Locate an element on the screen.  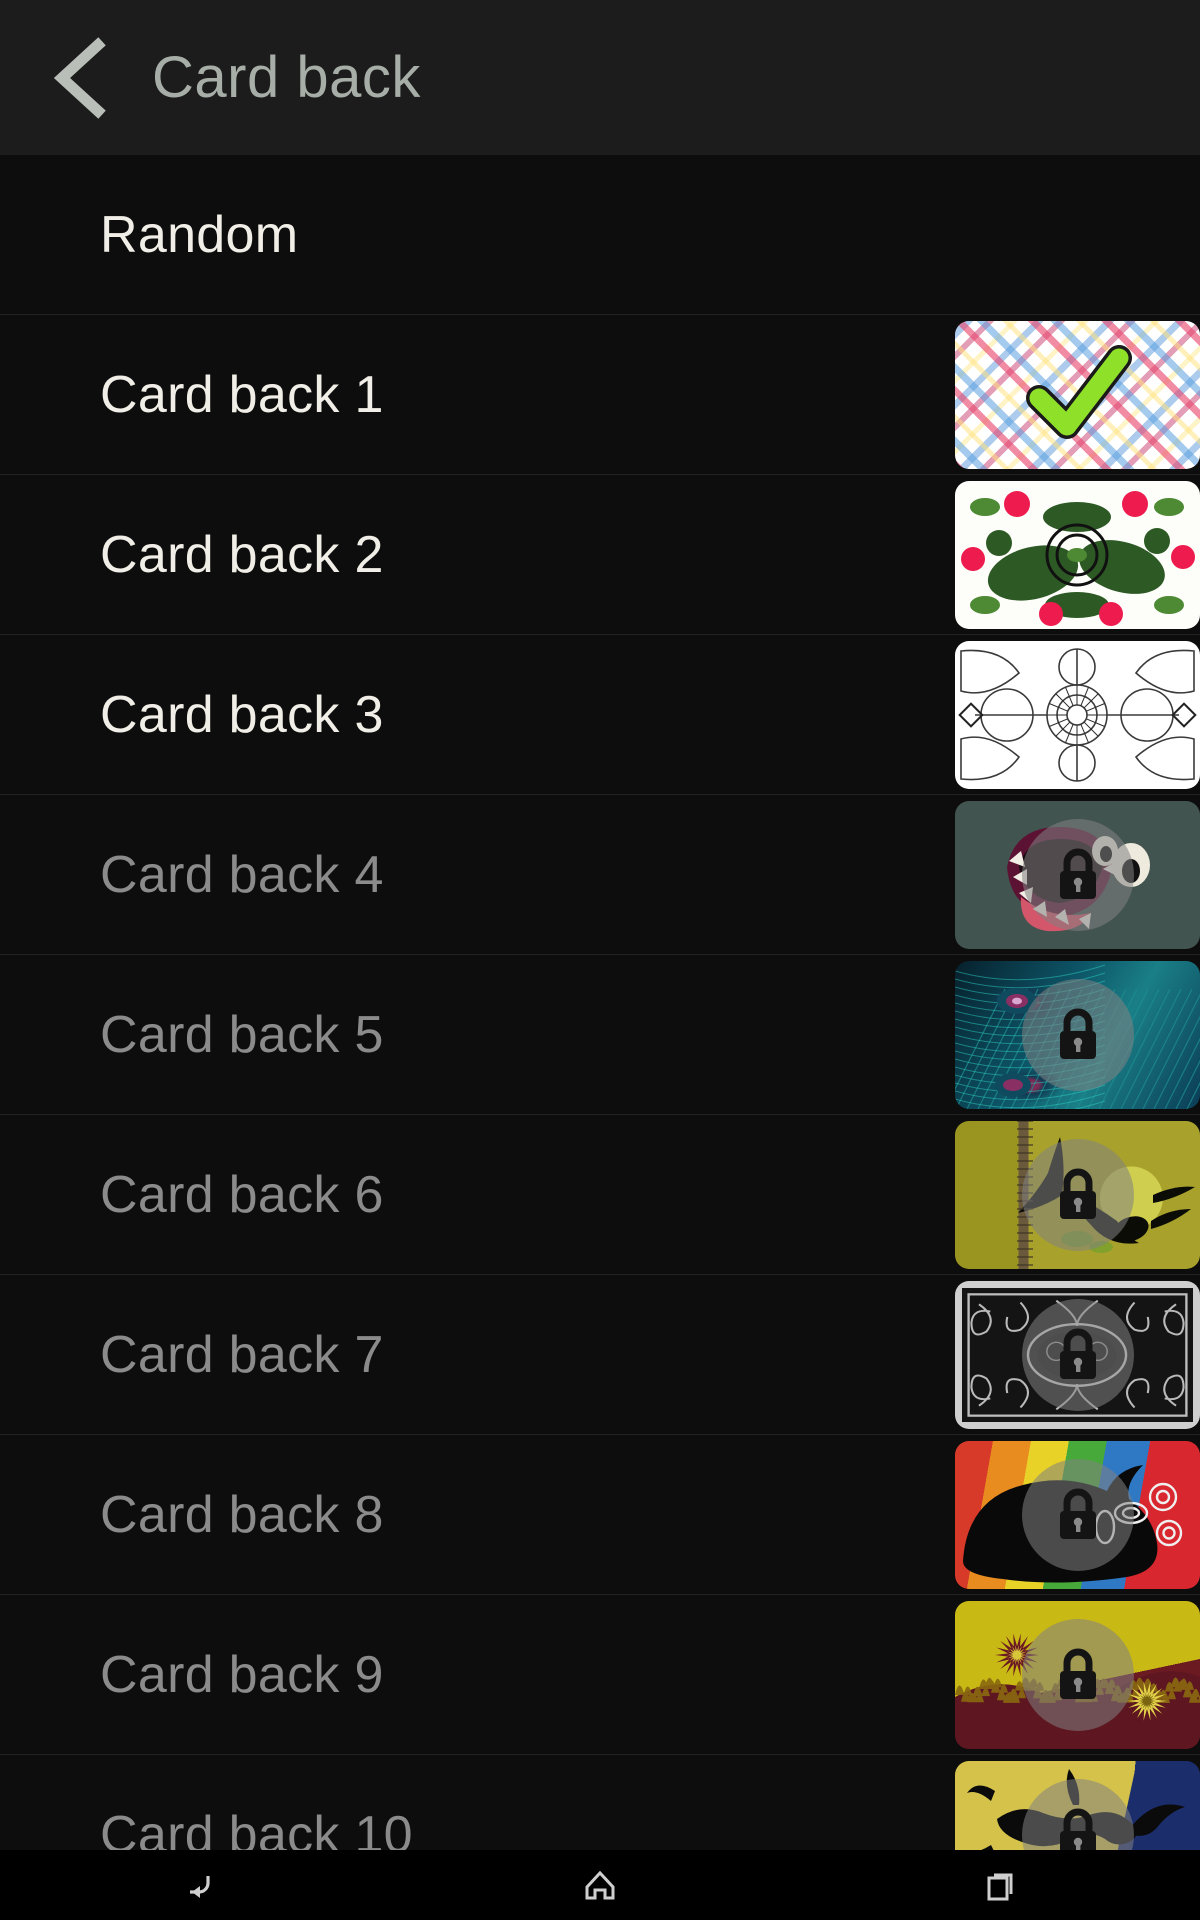
list-item-label: Card back 2 is located at coordinates (242, 554).